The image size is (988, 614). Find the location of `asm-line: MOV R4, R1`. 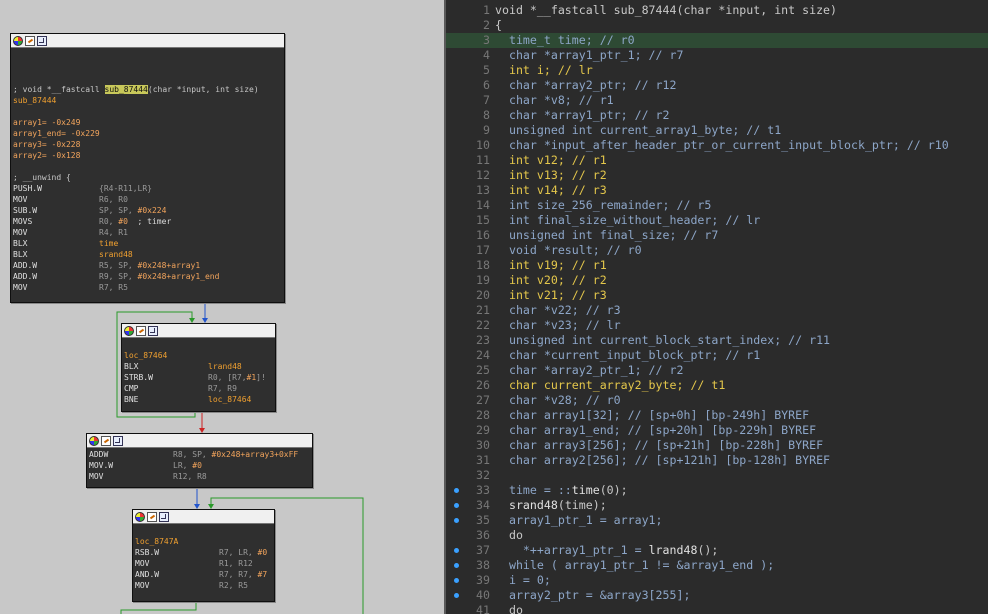

asm-line: MOV R4, R1 is located at coordinates (148, 232).